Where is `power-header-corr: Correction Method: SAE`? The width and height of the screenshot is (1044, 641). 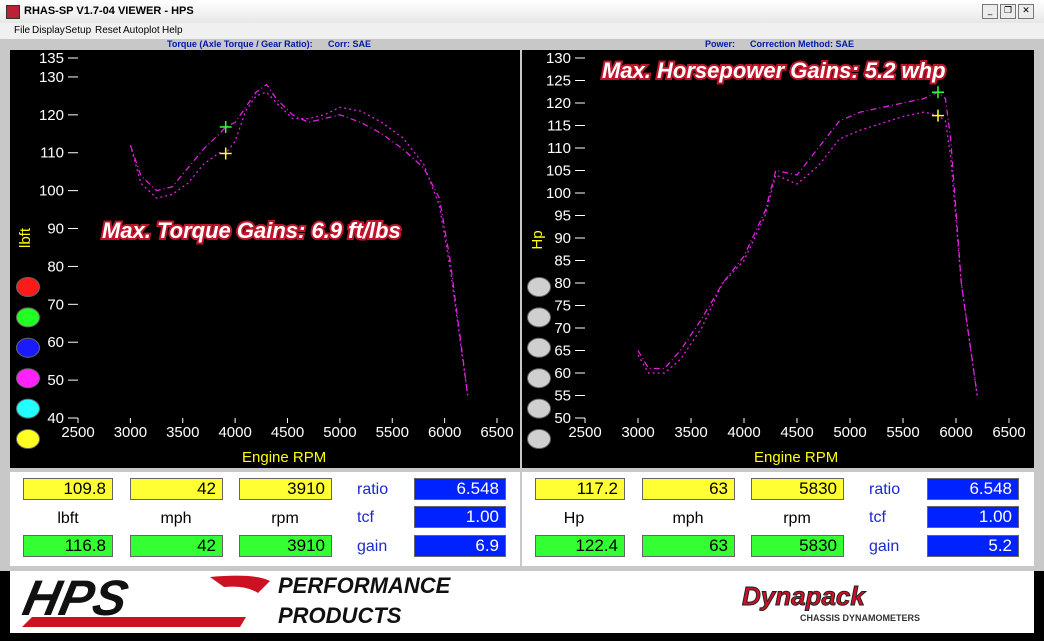 power-header-corr: Correction Method: SAE is located at coordinates (802, 44).